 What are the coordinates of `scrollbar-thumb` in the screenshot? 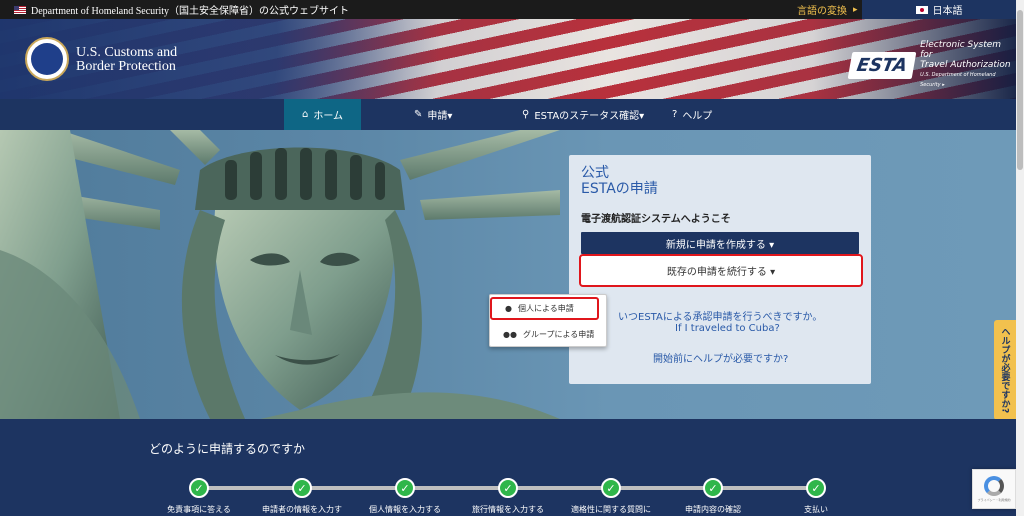 It's located at (1020, 90).